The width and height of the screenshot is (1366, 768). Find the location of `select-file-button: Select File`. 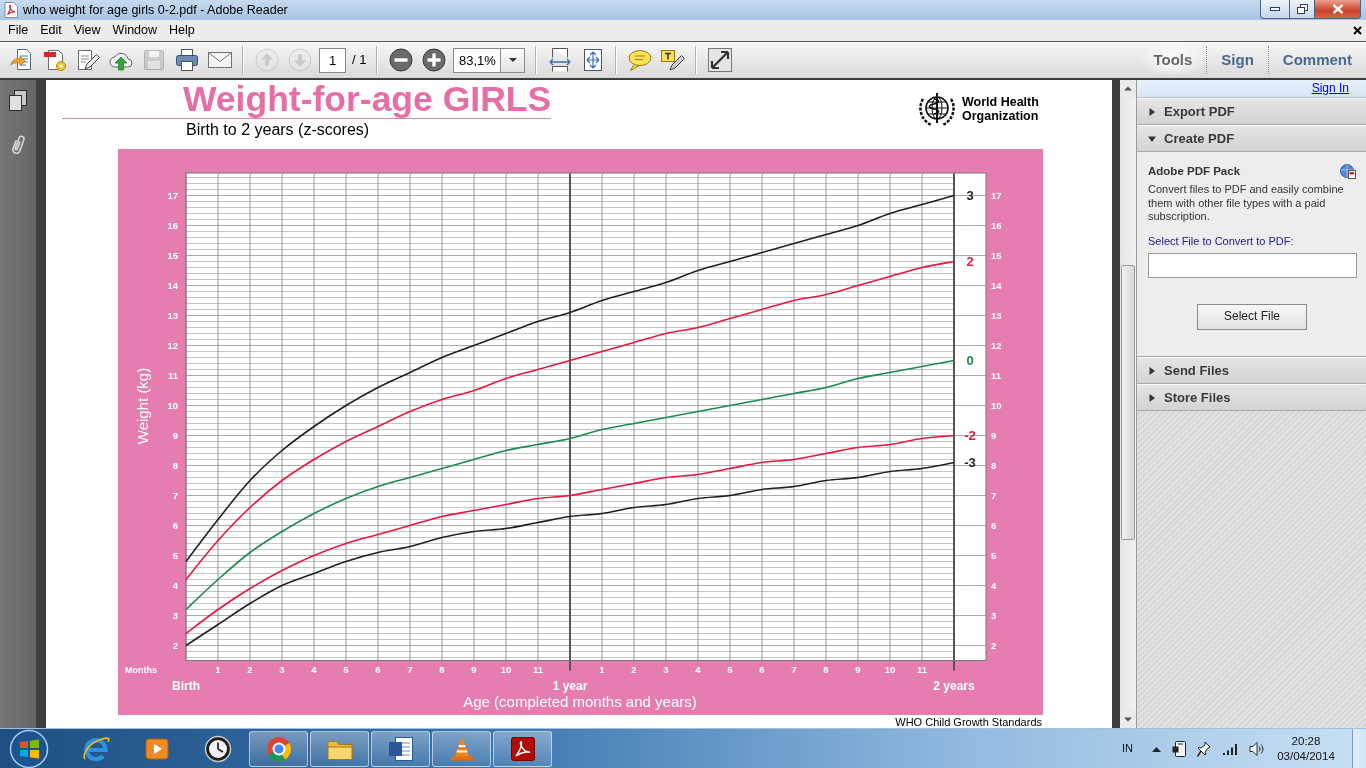

select-file-button: Select File is located at coordinates (1252, 316).